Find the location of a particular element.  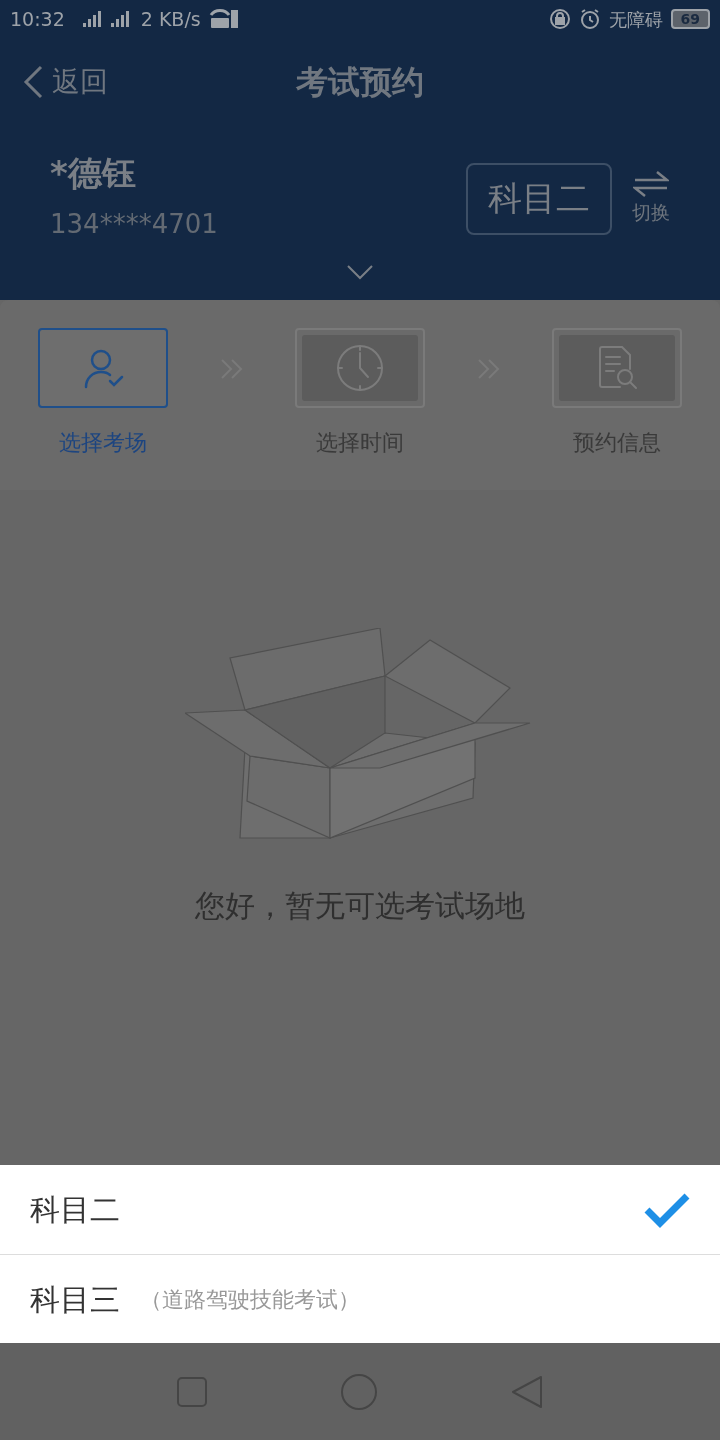

accessibility-label: 无障碍 is located at coordinates (635, 19).